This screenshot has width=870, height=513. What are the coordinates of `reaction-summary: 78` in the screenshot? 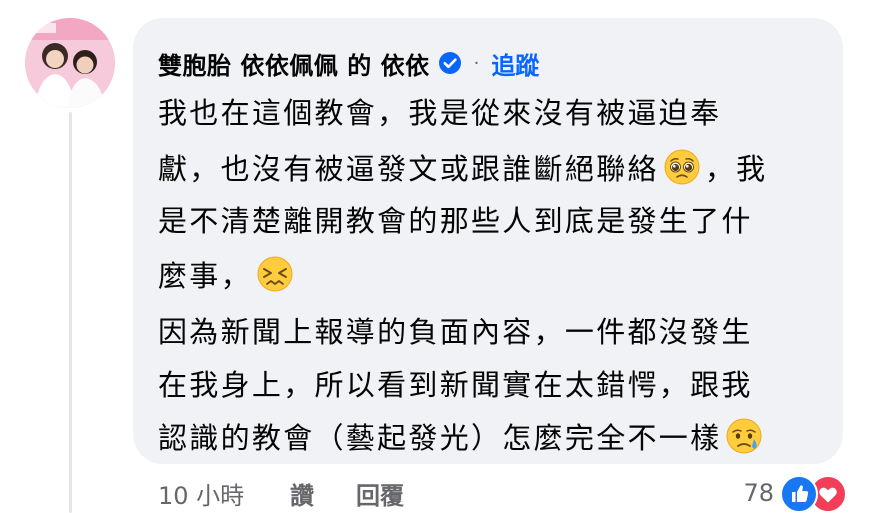 It's located at (795, 493).